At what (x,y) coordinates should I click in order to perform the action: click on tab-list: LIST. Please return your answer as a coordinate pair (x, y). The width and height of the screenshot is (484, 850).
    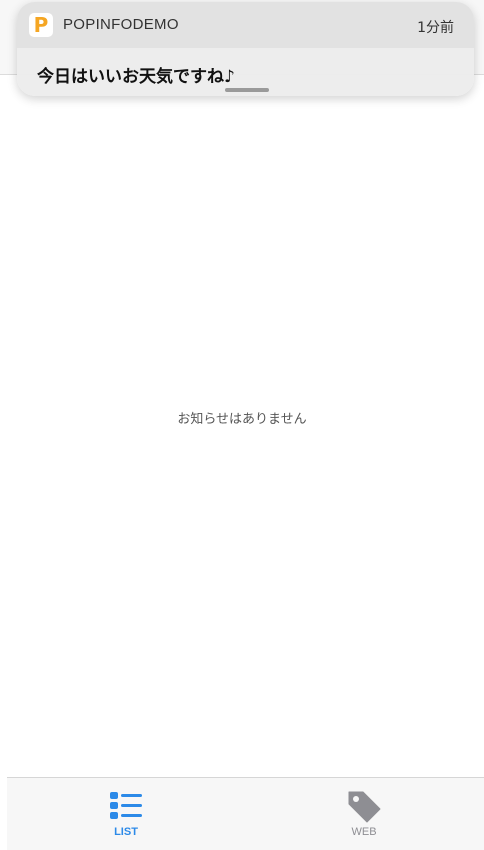
    Looking at the image, I should click on (126, 814).